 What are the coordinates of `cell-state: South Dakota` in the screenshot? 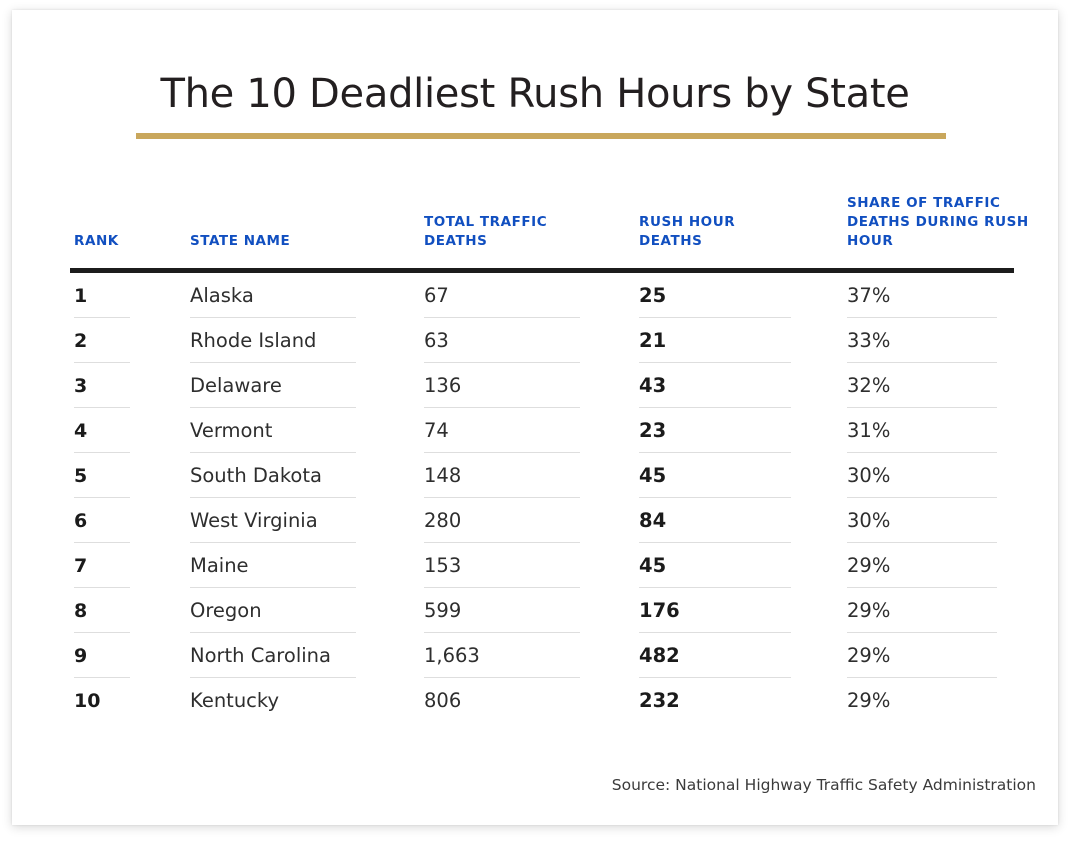 It's located at (300, 475).